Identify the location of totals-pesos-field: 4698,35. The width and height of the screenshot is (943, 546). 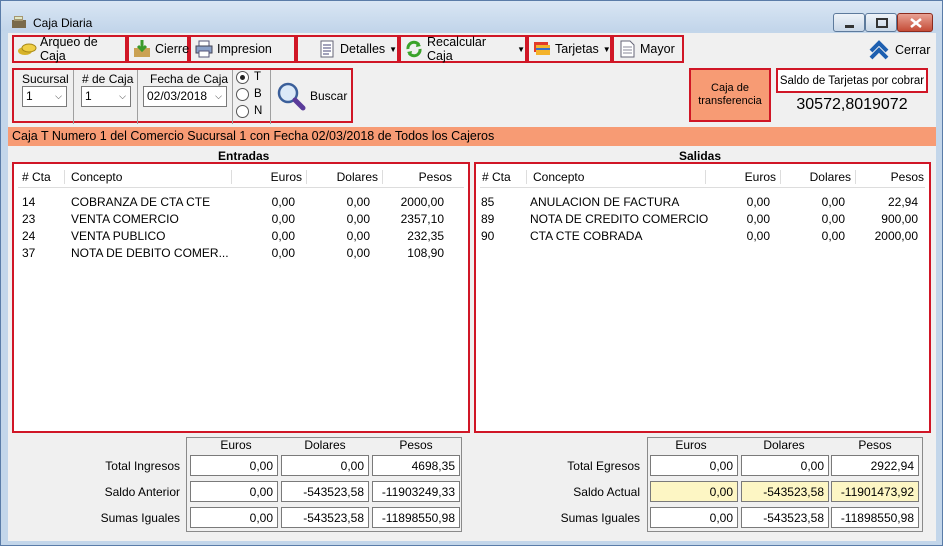
(416, 465).